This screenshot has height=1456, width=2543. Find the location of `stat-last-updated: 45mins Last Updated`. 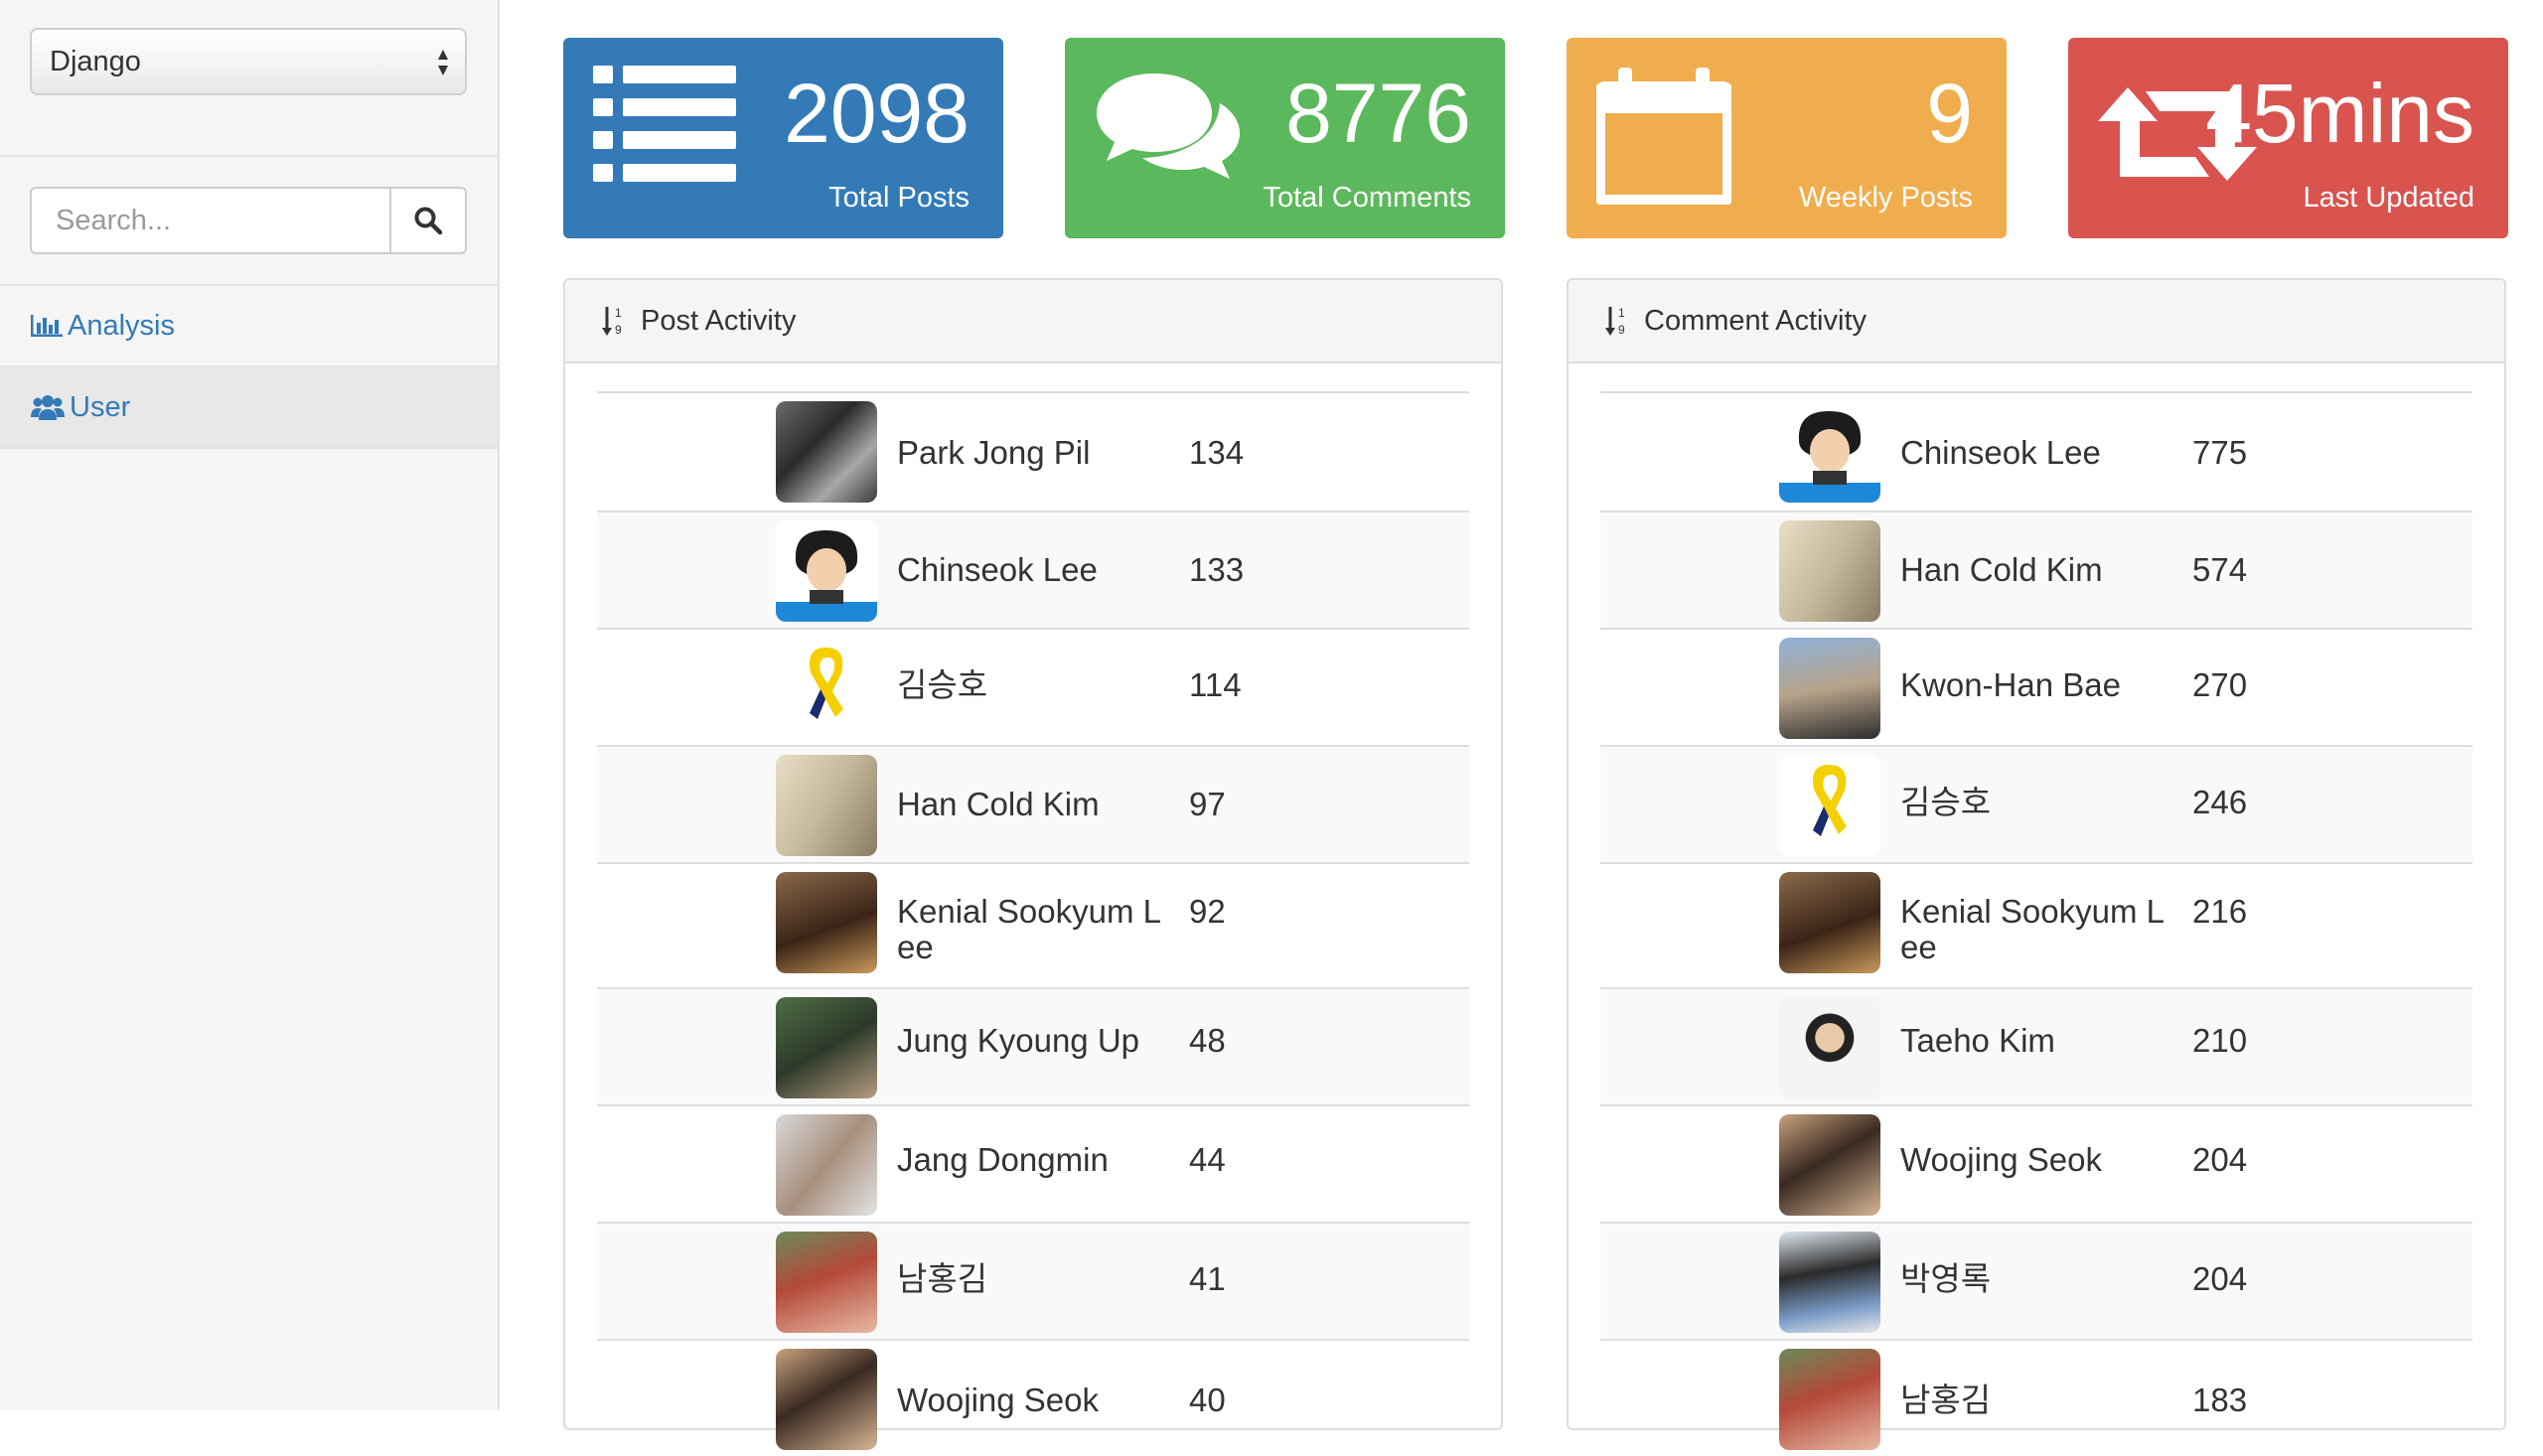

stat-last-updated: 45mins Last Updated is located at coordinates (2288, 138).